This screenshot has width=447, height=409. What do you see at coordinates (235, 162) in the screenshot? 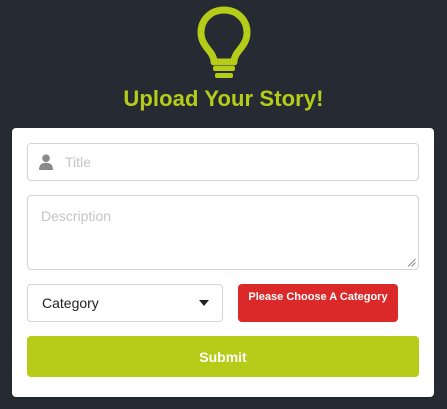
I see `title-input` at bounding box center [235, 162].